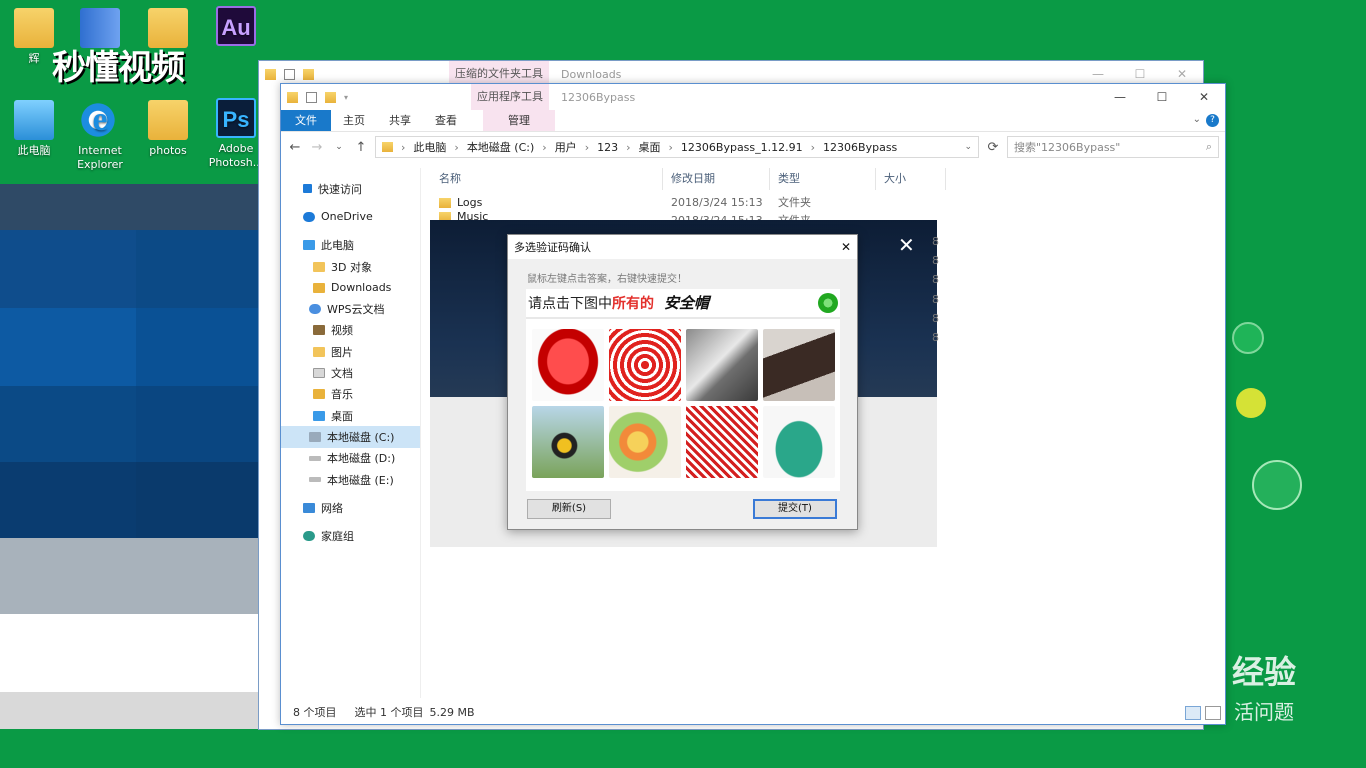  I want to click on application-tools-tab: 应用程序工具, so click(510, 97).